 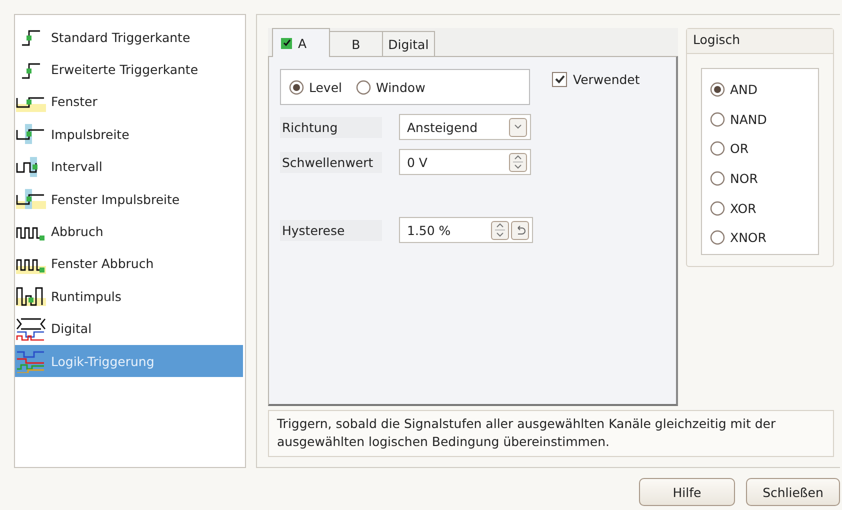 I want to click on radio-label: NAND, so click(x=748, y=119).